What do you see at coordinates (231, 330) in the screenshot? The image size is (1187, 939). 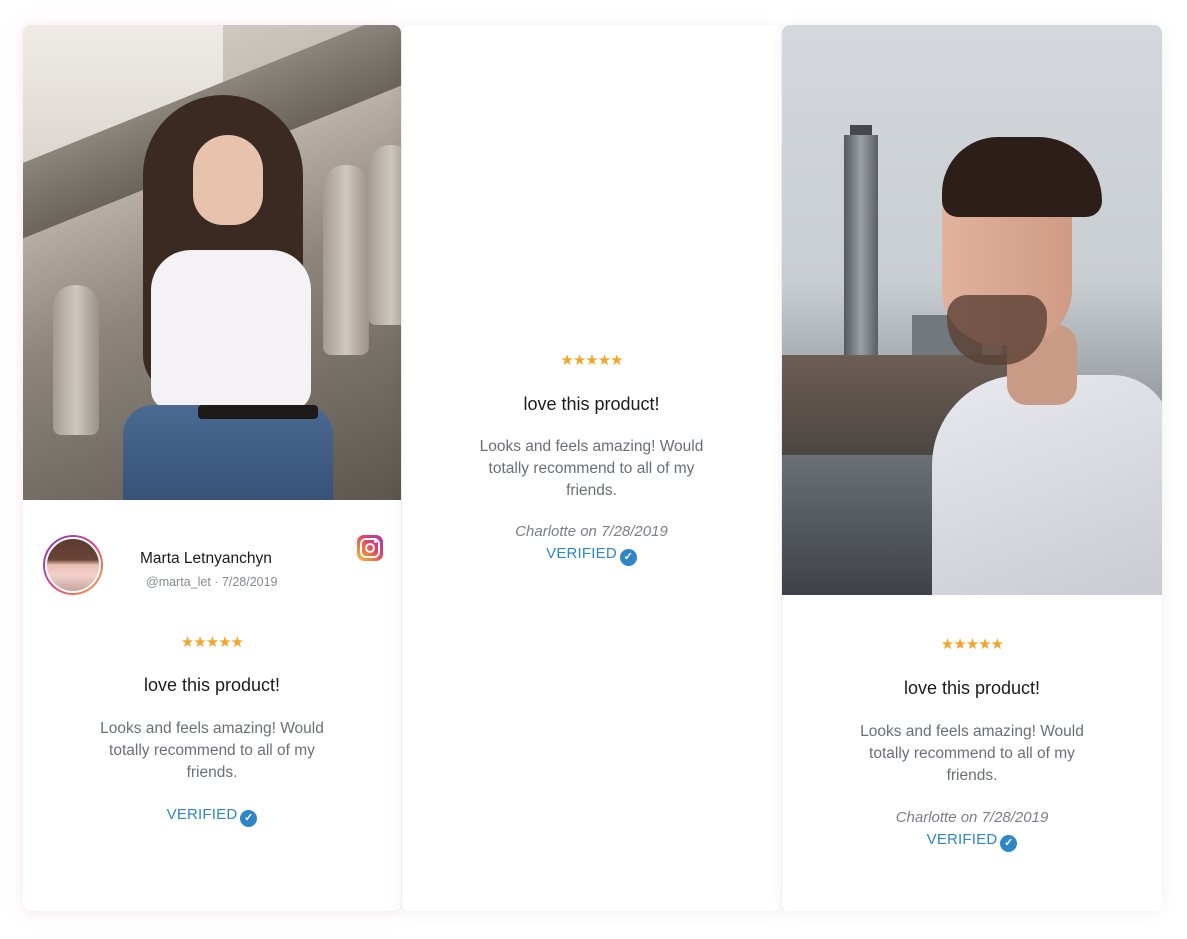 I see `photo-white-top` at bounding box center [231, 330].